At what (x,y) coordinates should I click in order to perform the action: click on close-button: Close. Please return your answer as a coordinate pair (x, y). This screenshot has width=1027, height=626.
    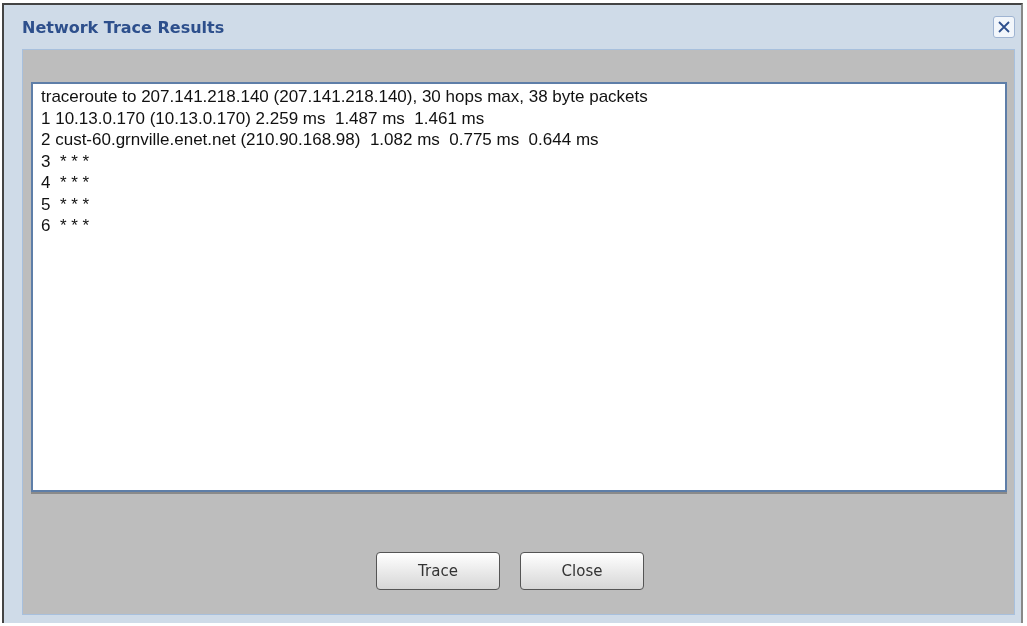
    Looking at the image, I should click on (582, 571).